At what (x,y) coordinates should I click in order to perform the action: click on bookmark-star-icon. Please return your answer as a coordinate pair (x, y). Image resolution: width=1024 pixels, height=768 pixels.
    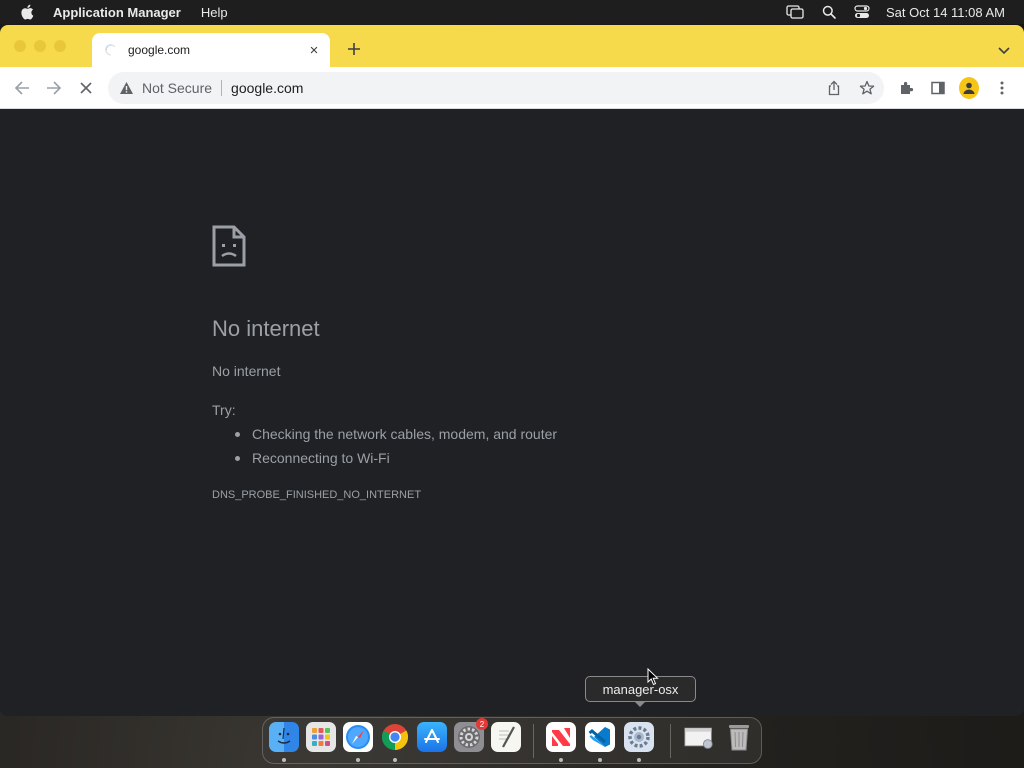
    Looking at the image, I should click on (867, 88).